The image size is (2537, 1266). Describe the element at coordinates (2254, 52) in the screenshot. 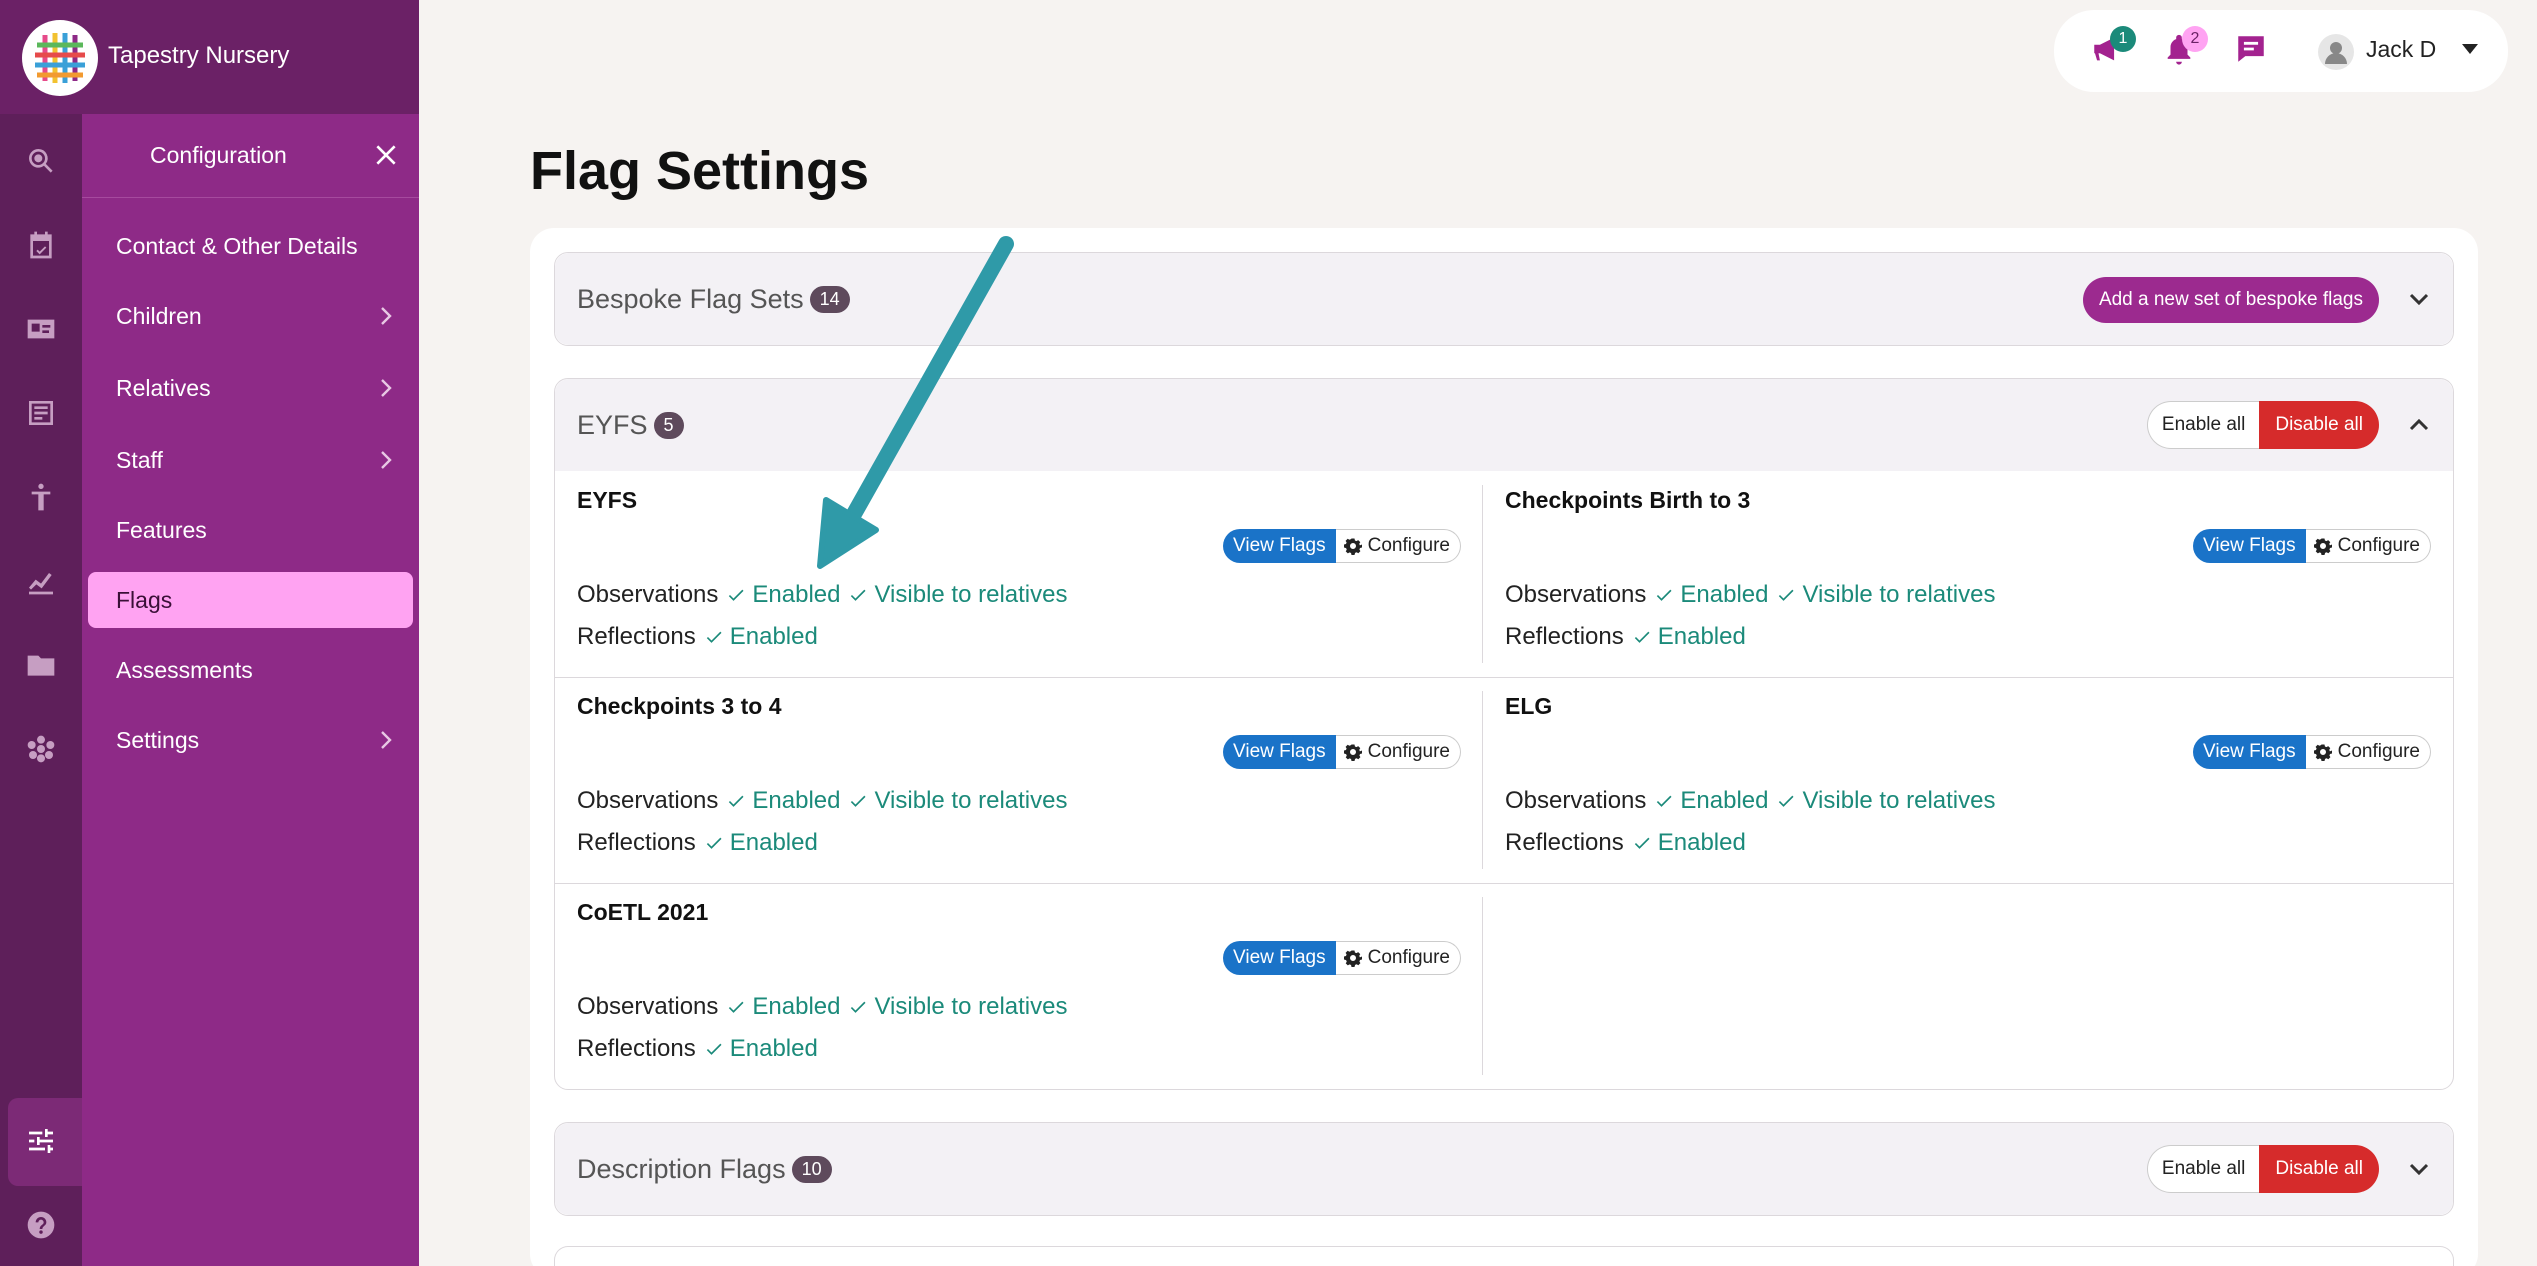

I see `messages-button` at that location.